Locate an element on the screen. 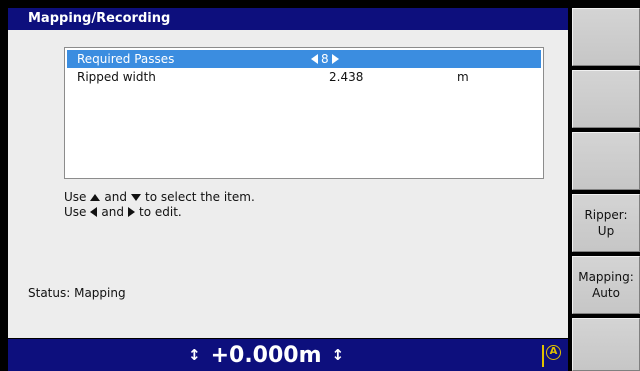 Image resolution: width=640 pixels, height=371 pixels. softkey-column: Ripper: Up Mapping: Auto is located at coordinates (606, 189).